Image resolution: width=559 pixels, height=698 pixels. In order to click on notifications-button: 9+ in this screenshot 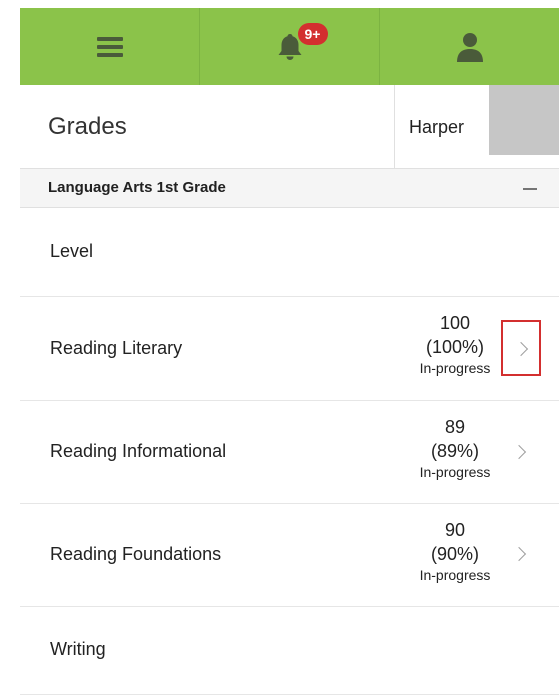, I will do `click(289, 46)`.